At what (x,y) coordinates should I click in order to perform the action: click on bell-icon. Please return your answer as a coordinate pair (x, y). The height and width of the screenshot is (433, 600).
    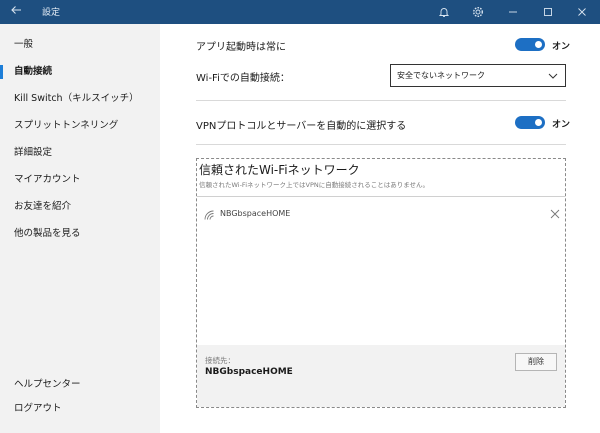
    Looking at the image, I should click on (444, 12).